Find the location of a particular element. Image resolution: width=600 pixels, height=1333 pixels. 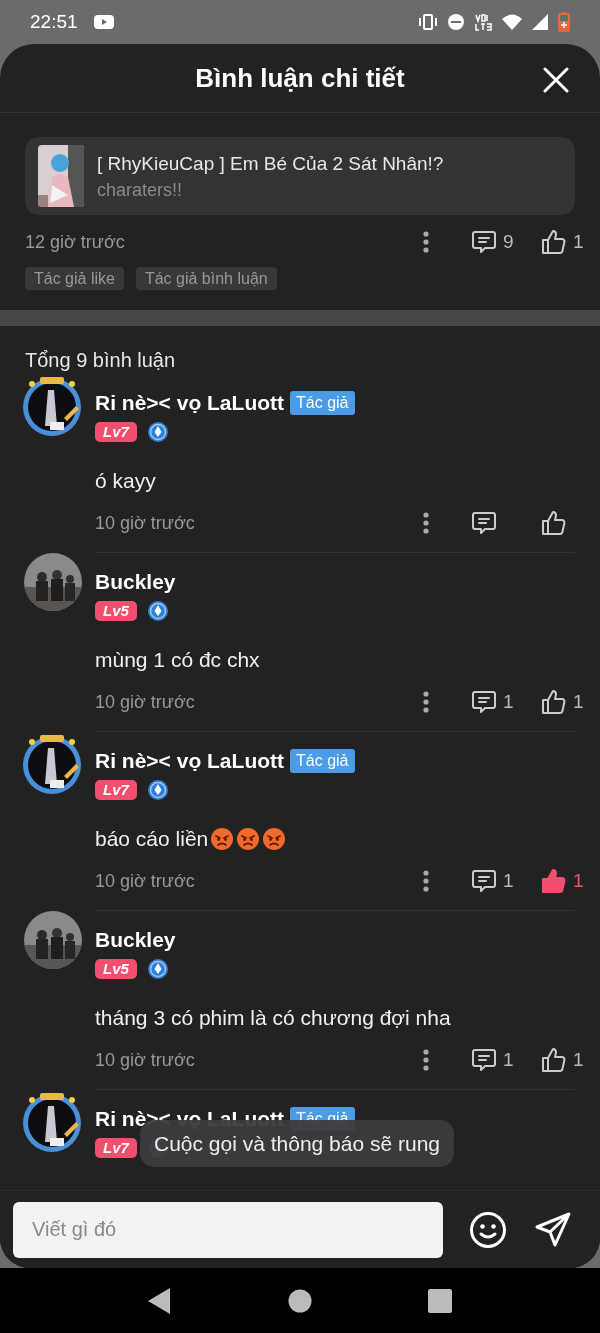

story-title: [ RhyKieuCap ] Em Bé Của 2 Sát Nhân!? is located at coordinates (270, 164).